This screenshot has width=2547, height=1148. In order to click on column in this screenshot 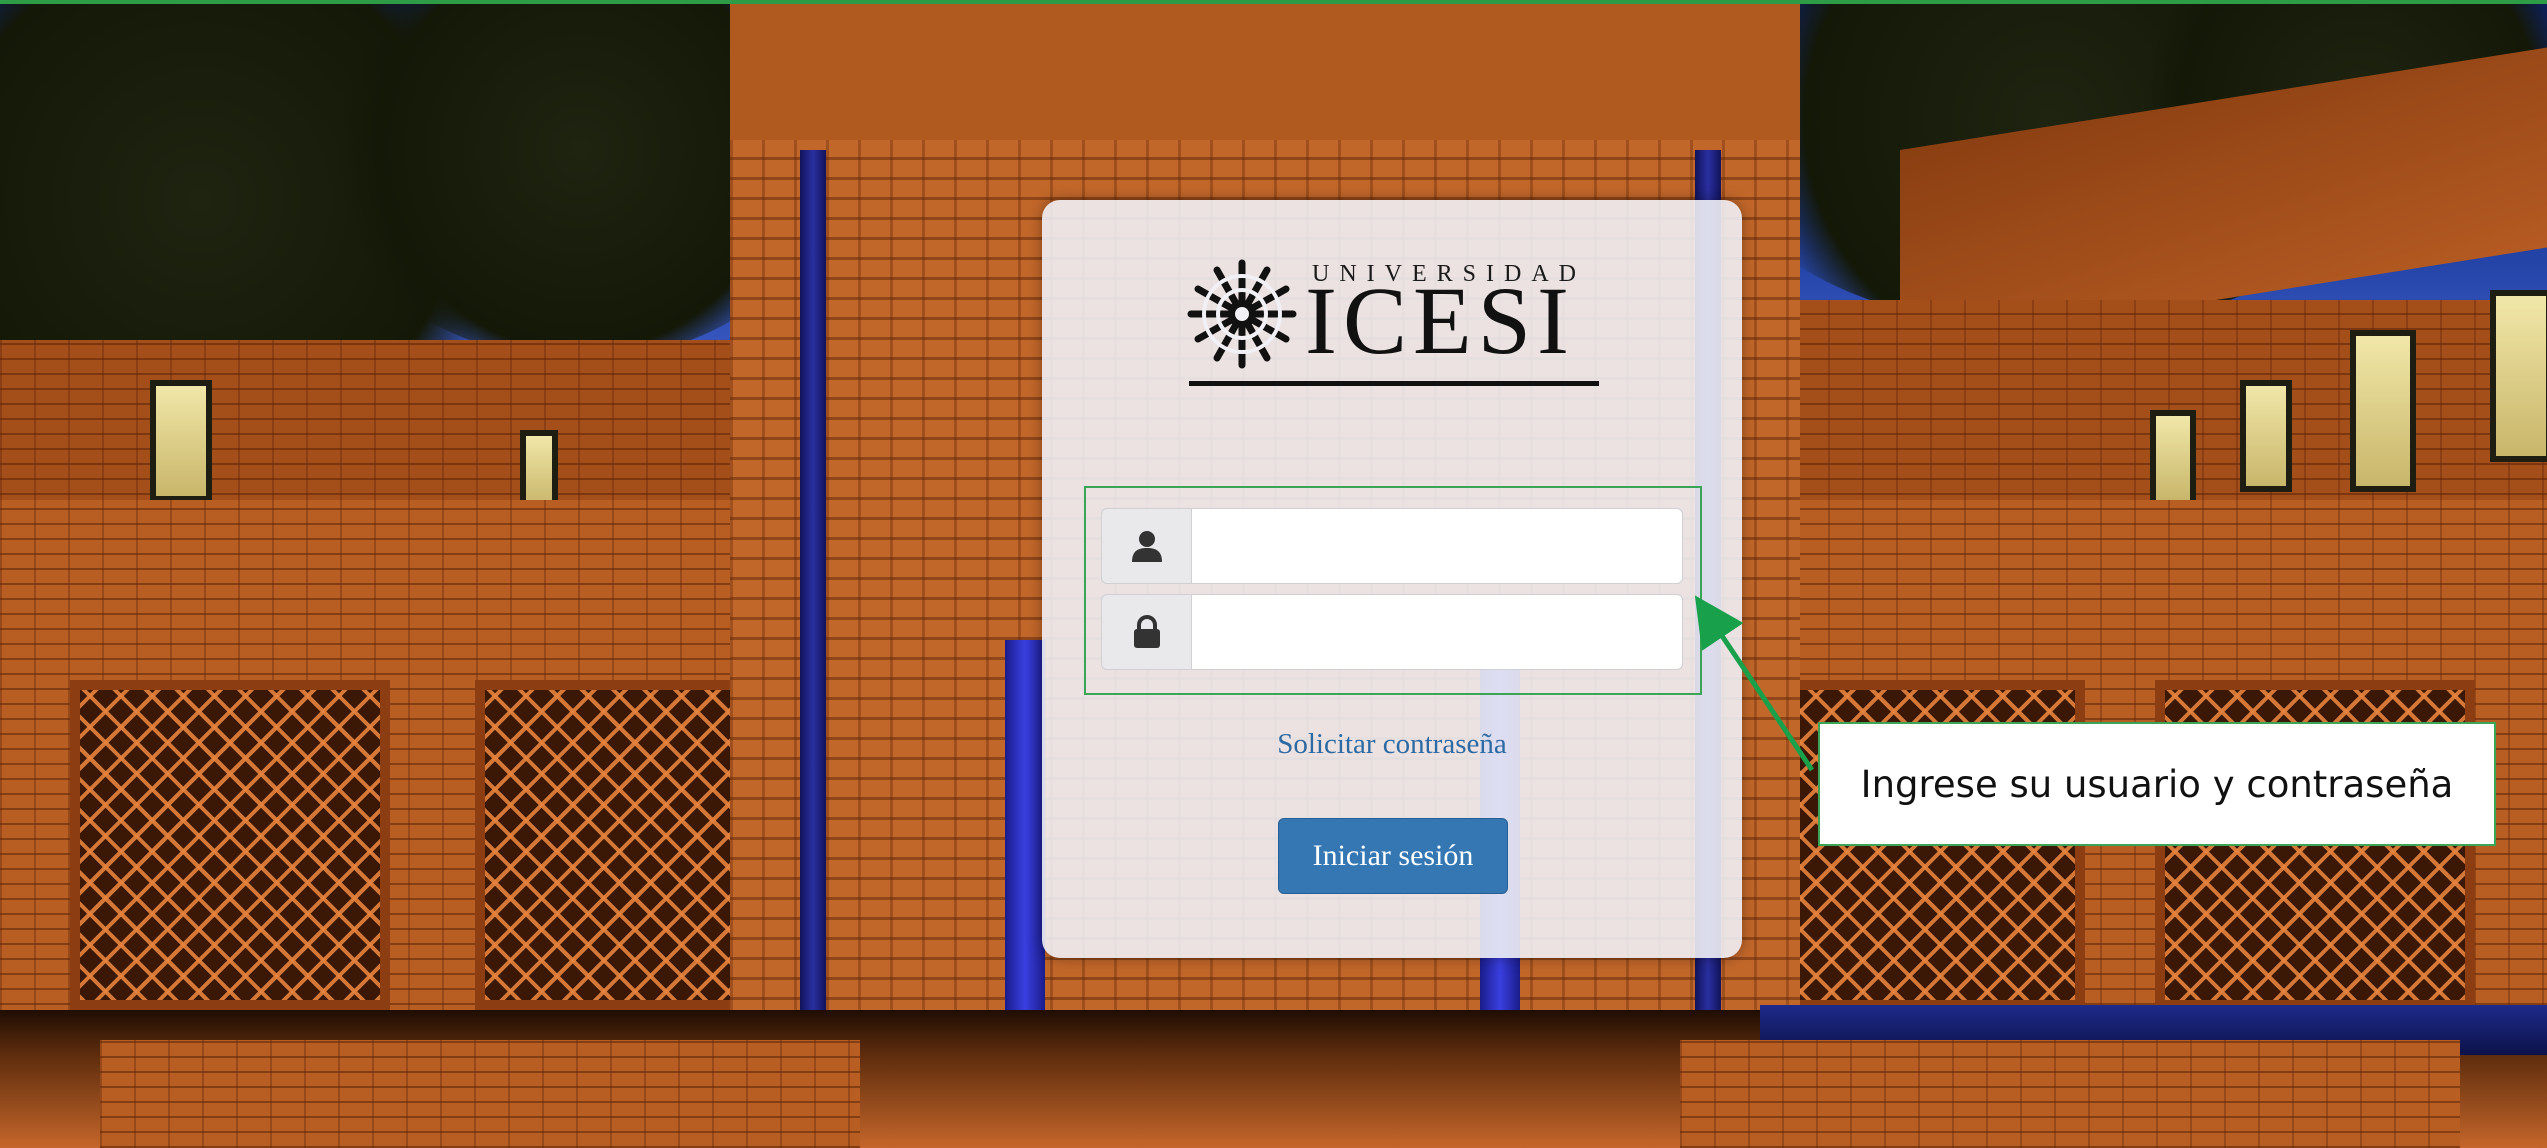, I will do `click(813, 590)`.